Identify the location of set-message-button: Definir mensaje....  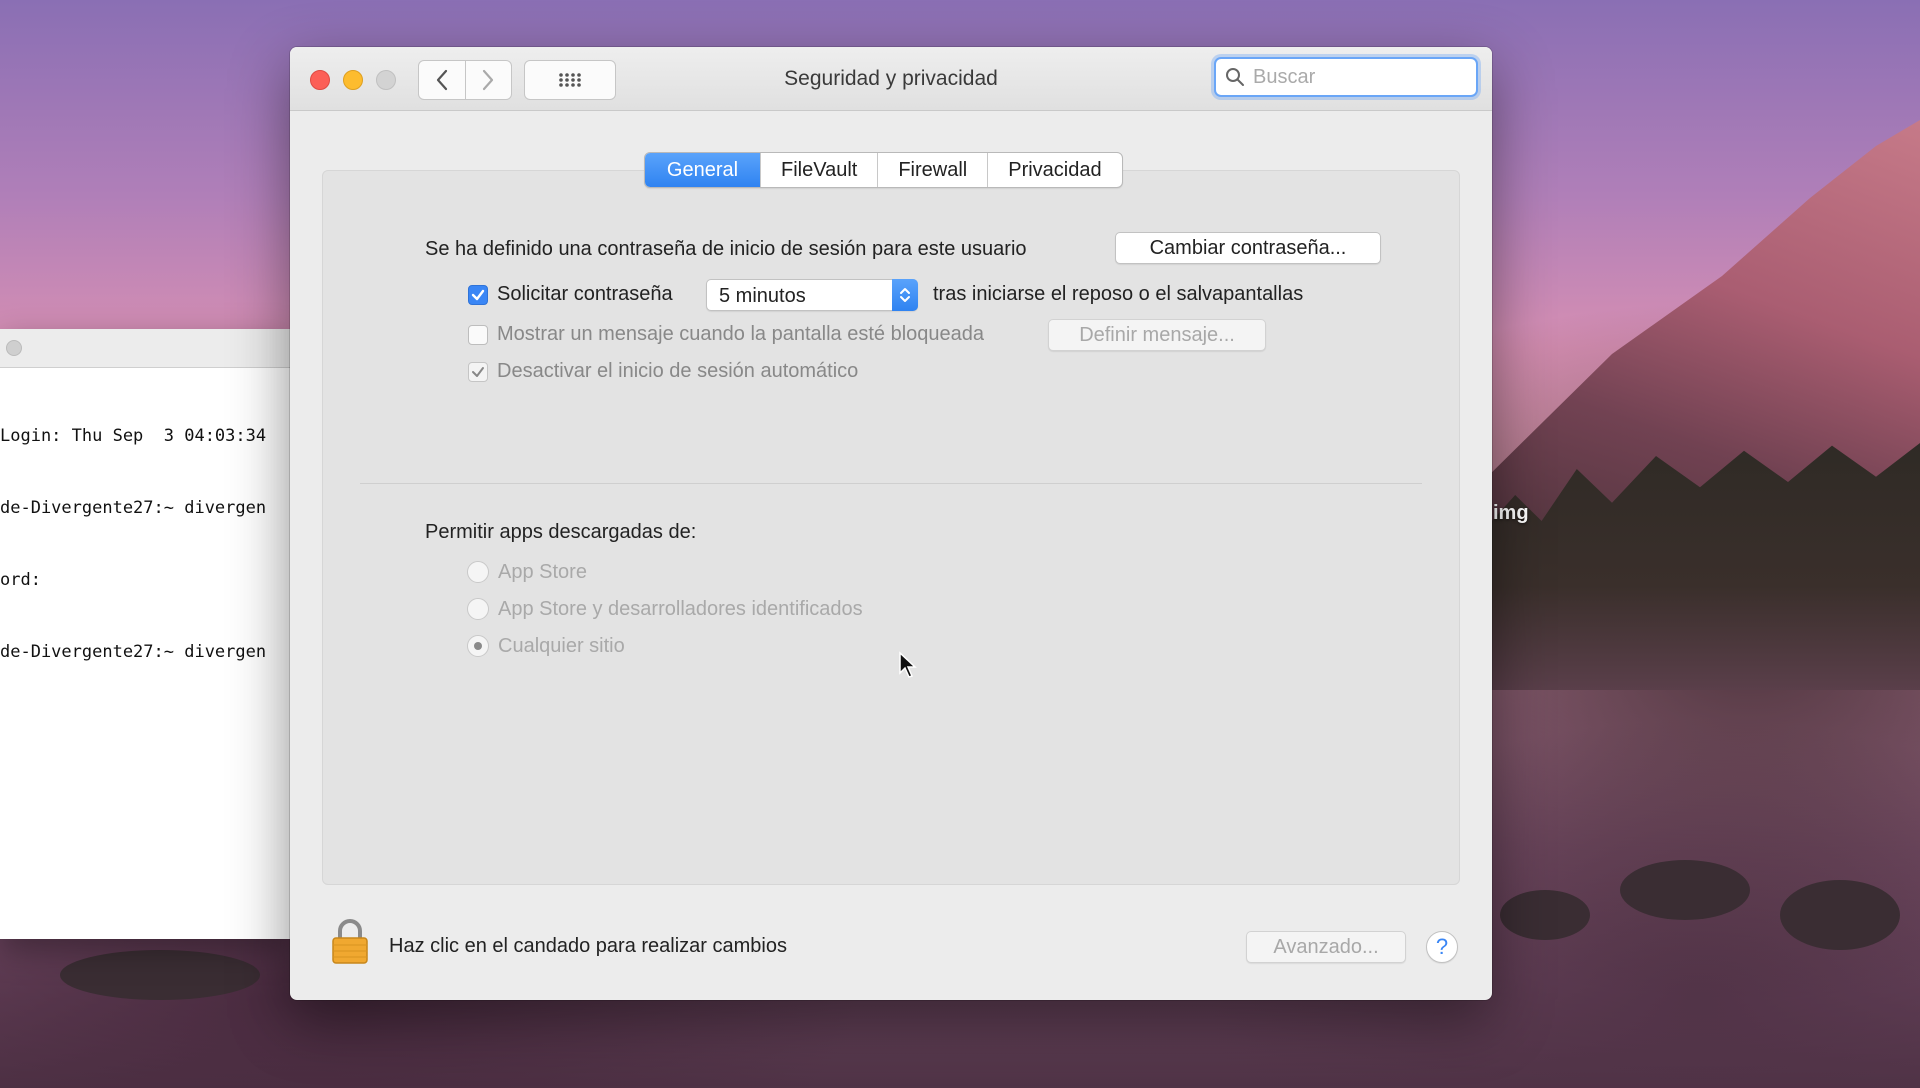
(1157, 335).